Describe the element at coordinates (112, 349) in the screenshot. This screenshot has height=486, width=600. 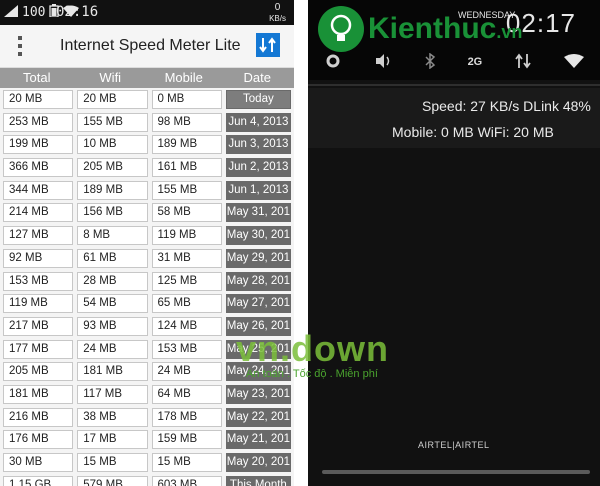
I see `wifi-cell: 24 MB` at that location.